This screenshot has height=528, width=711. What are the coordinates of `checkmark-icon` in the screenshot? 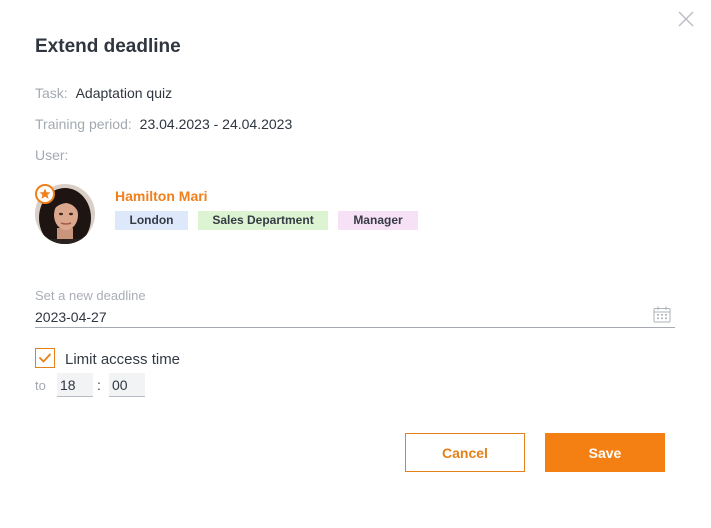 It's located at (45, 358).